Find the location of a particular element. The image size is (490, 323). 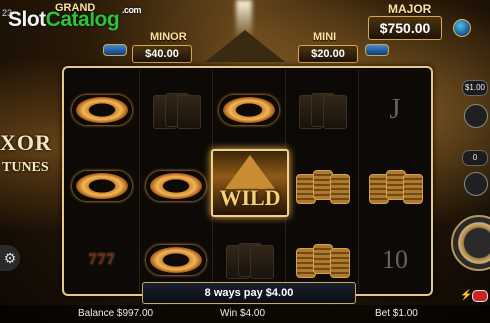

balance-label: Balance $997.00 is located at coordinates (116, 313).